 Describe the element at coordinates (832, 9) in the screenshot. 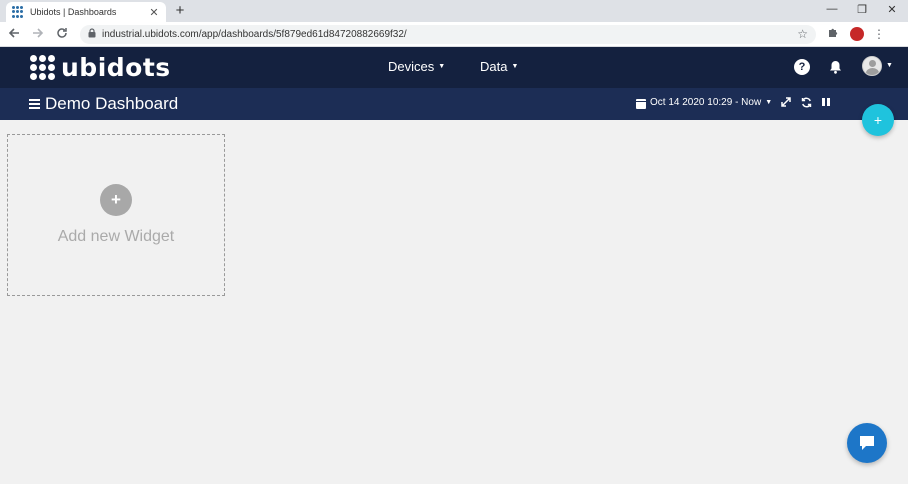

I see `minimize-button: —` at that location.